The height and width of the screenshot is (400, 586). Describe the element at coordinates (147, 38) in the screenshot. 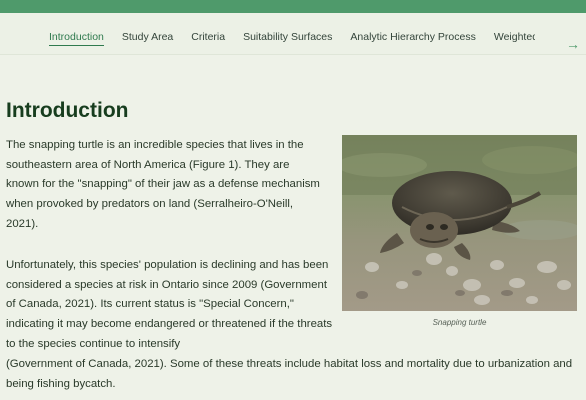

I see `tab-study-area: Study Area` at that location.